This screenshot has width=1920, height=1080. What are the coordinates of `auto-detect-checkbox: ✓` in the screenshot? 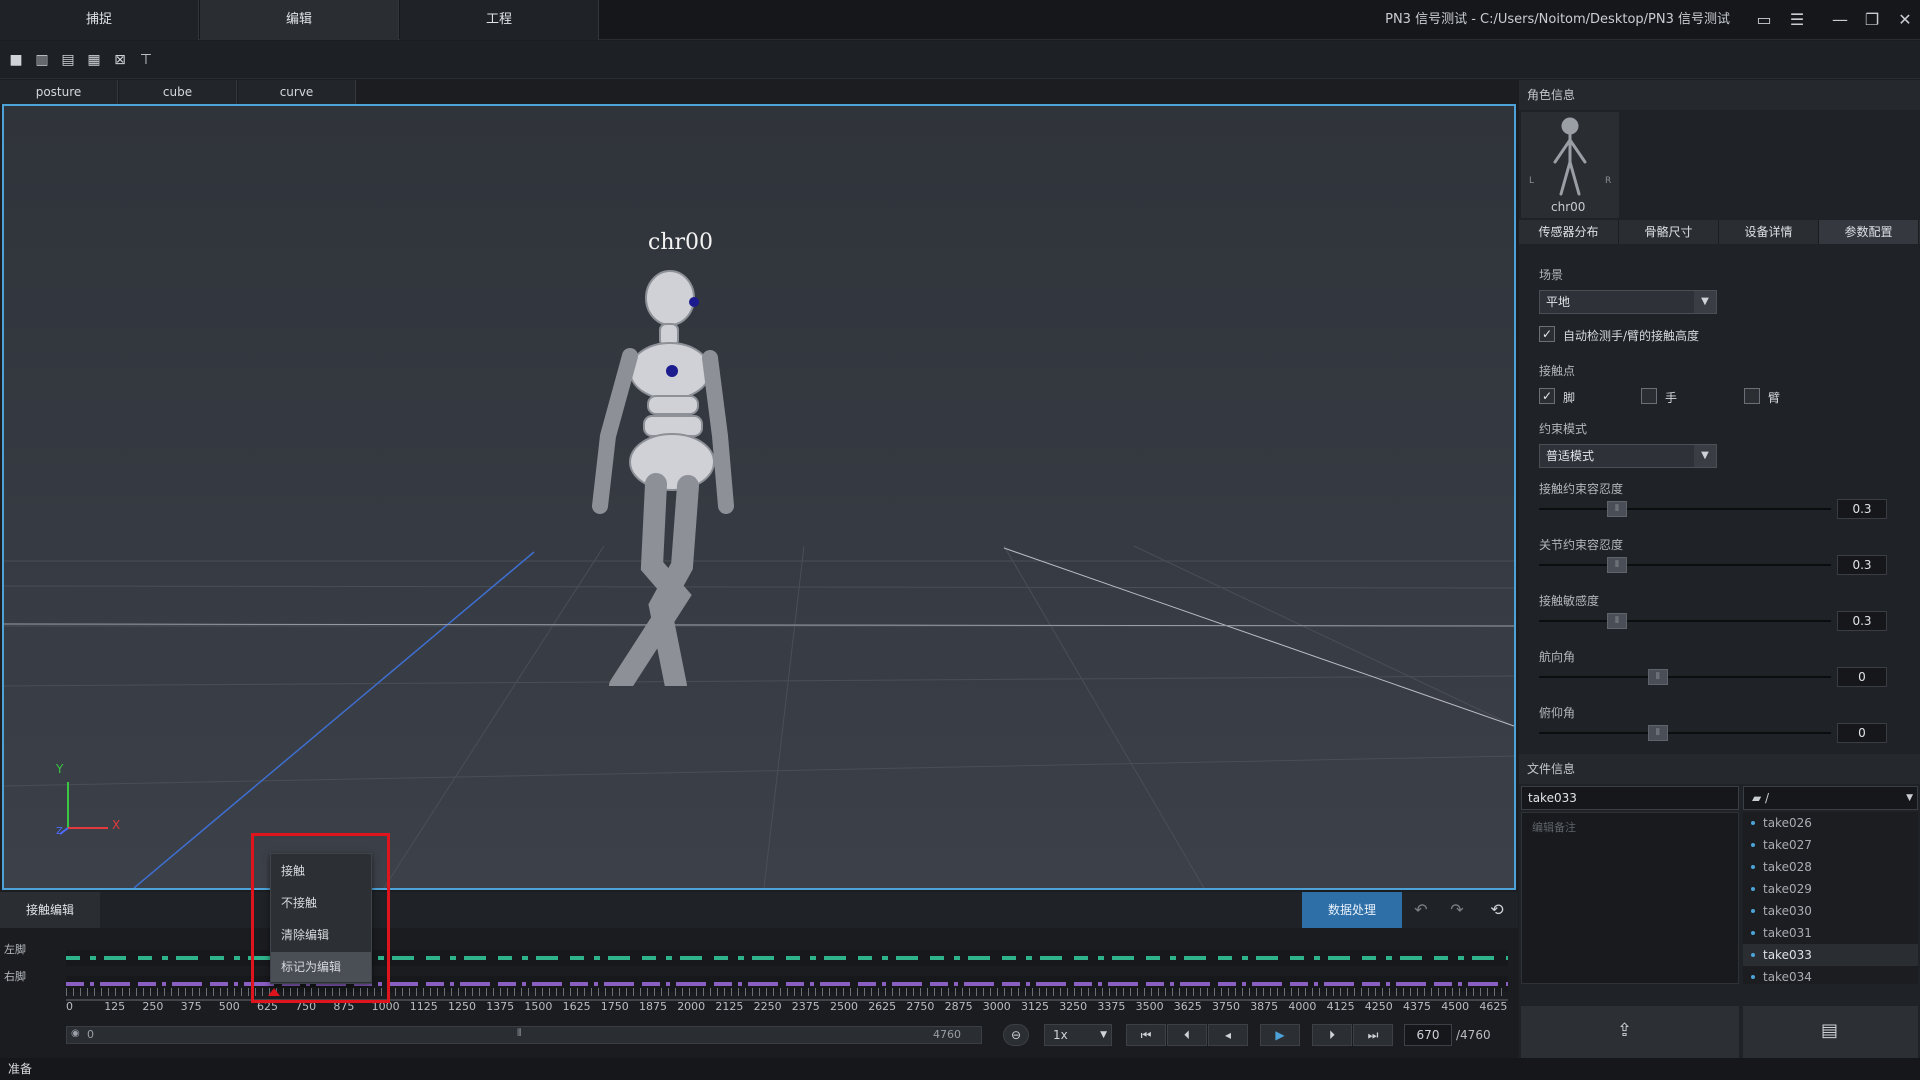 It's located at (1547, 334).